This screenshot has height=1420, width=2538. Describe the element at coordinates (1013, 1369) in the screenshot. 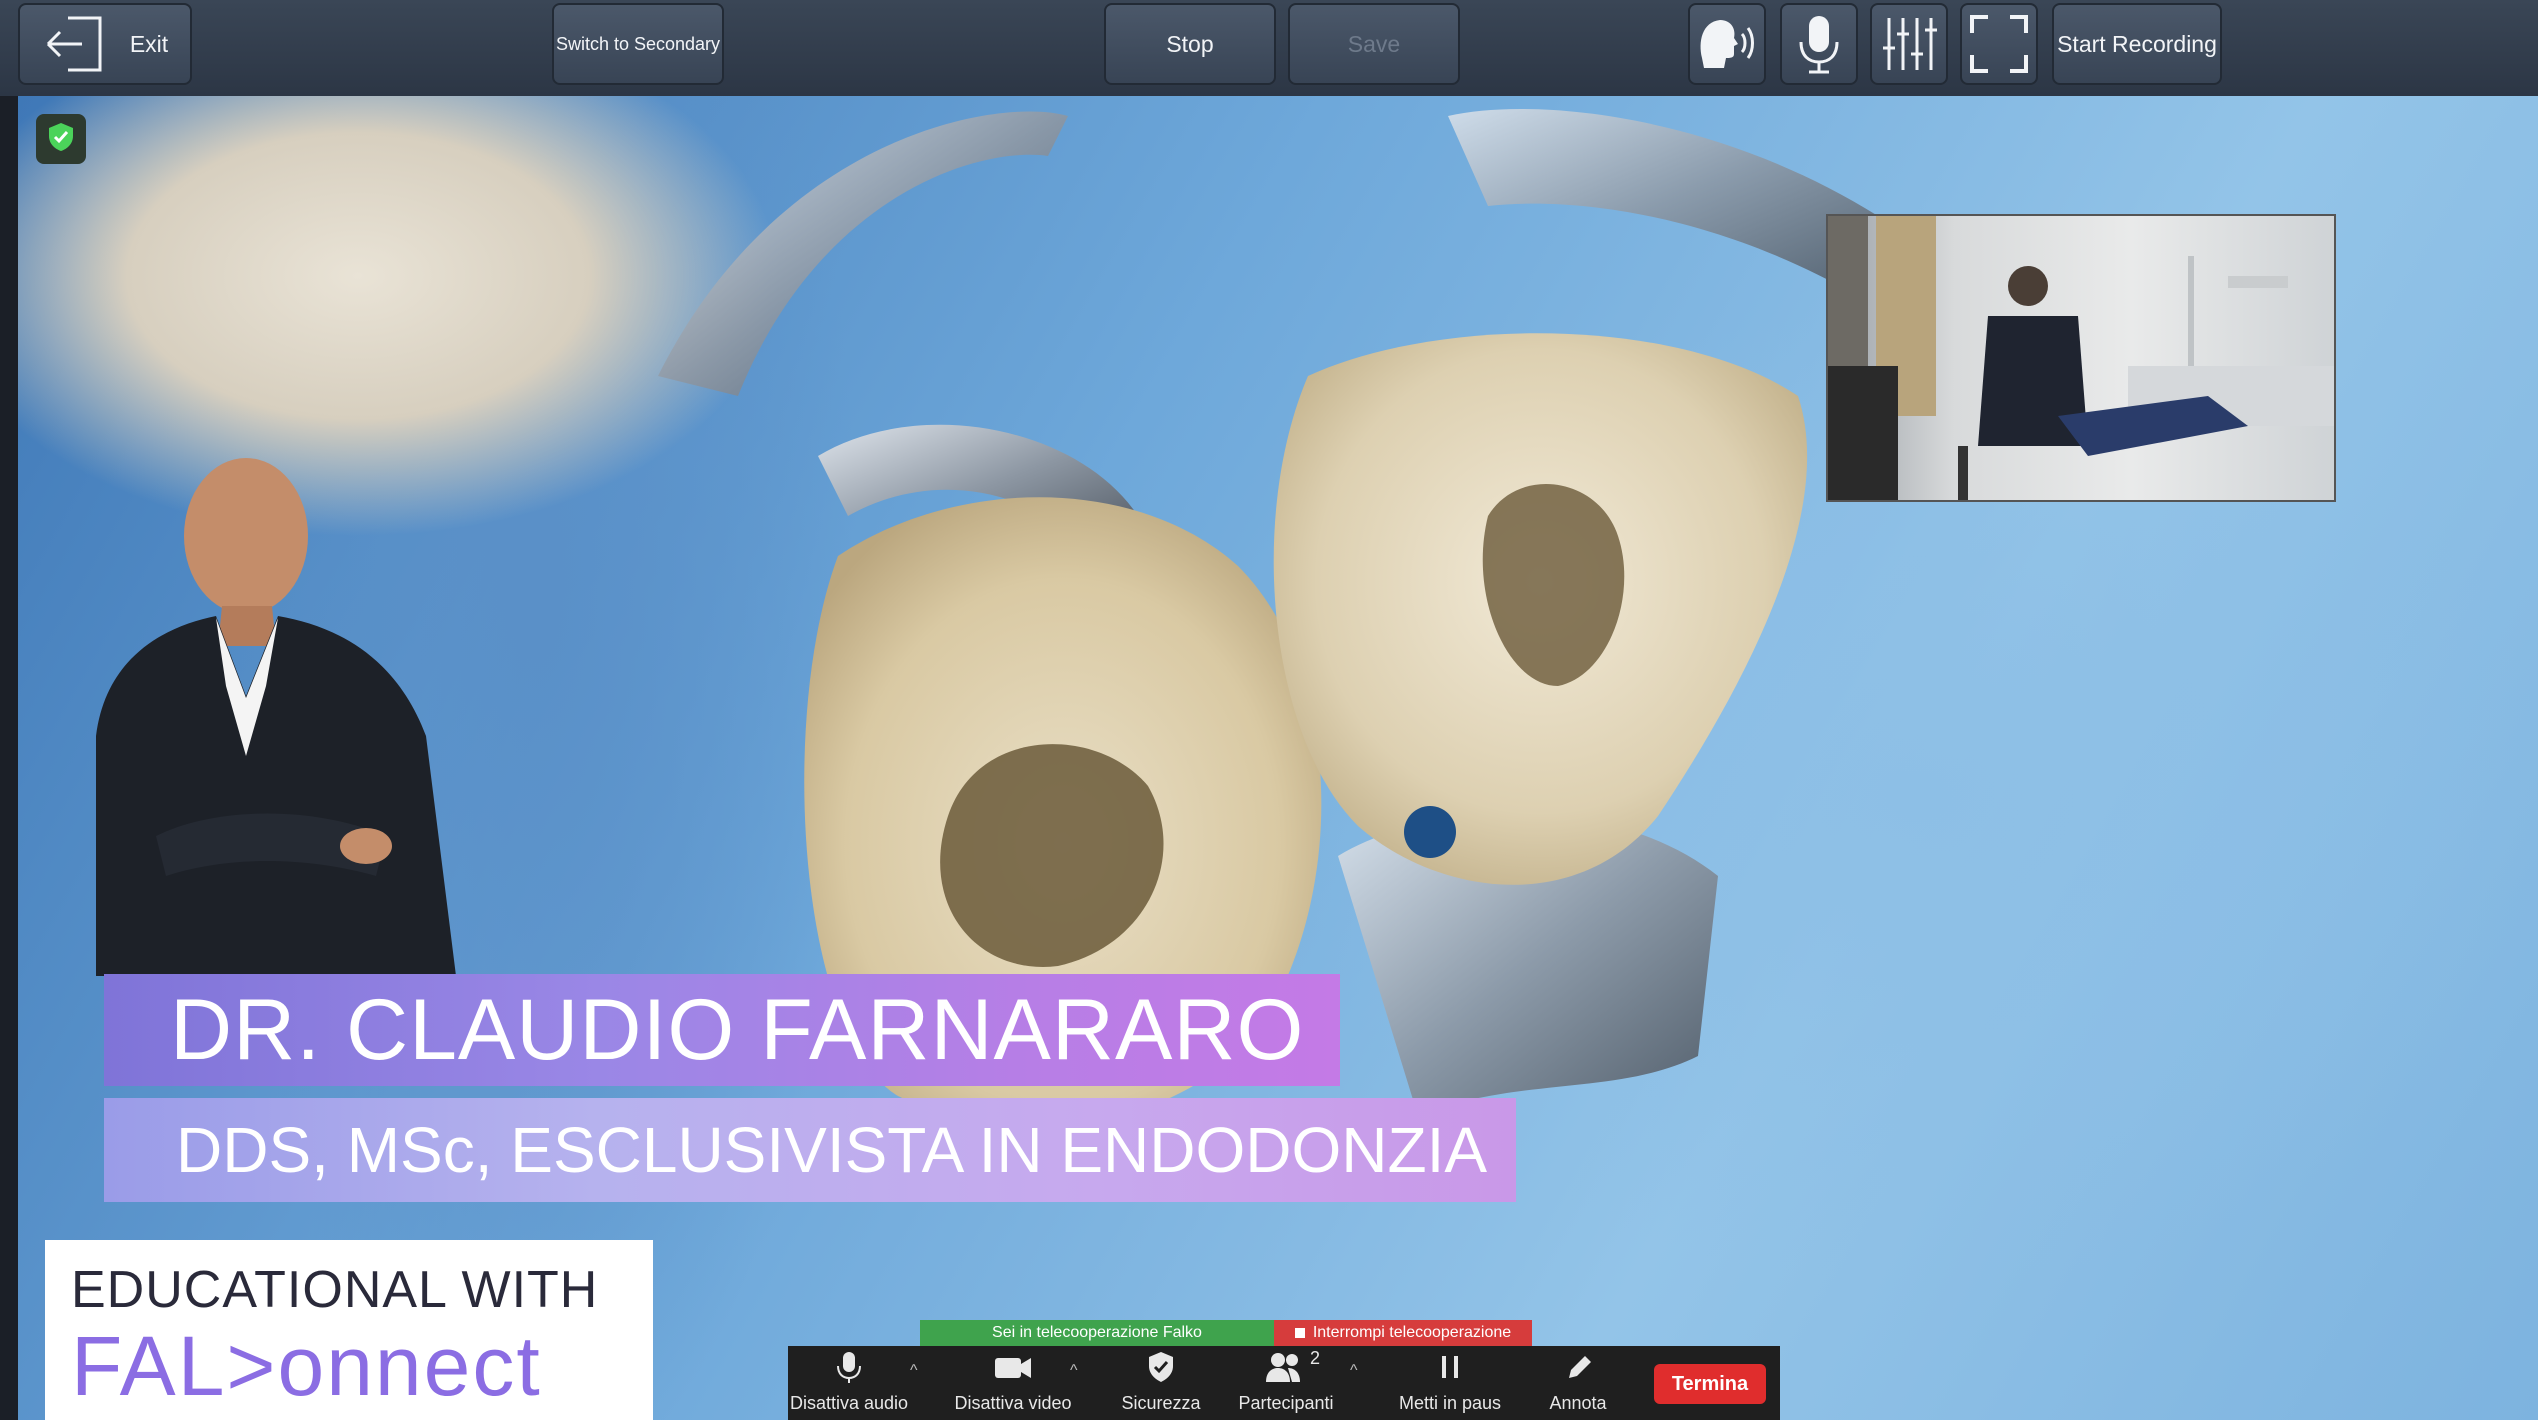

I see `video-camera-icon` at that location.